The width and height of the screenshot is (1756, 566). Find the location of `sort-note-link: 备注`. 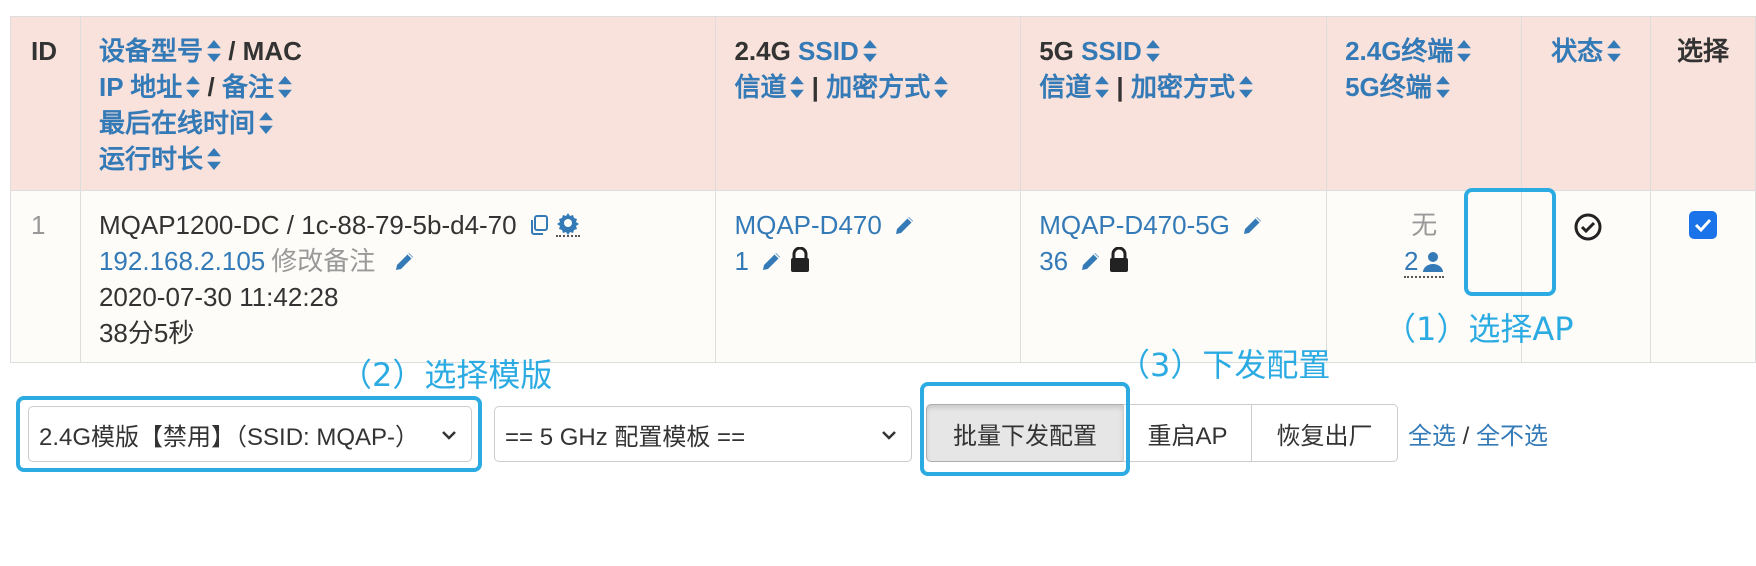

sort-note-link: 备注 is located at coordinates (257, 87).